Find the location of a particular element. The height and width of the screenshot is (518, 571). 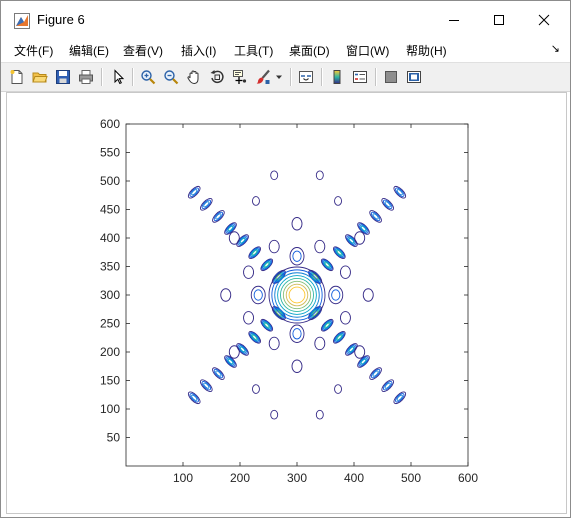

menu-tools: 工具(T) is located at coordinates (253, 50).